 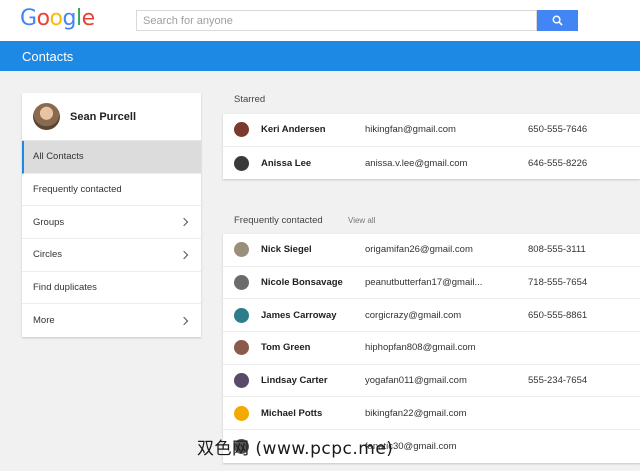 What do you see at coordinates (416, 163) in the screenshot?
I see `contact-email: anissa.v.lee@gmail.com` at bounding box center [416, 163].